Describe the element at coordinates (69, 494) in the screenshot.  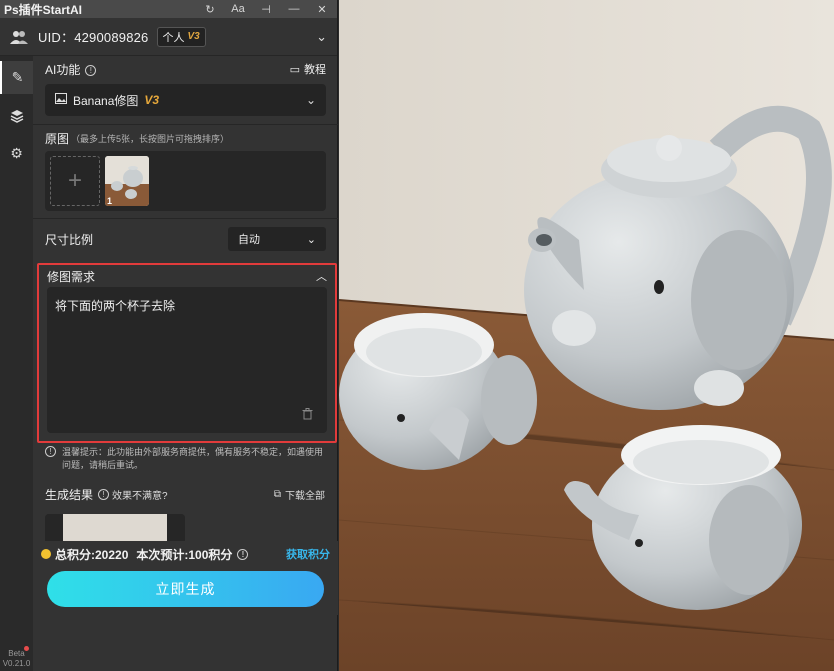
I see `result-label: 生成结果` at that location.